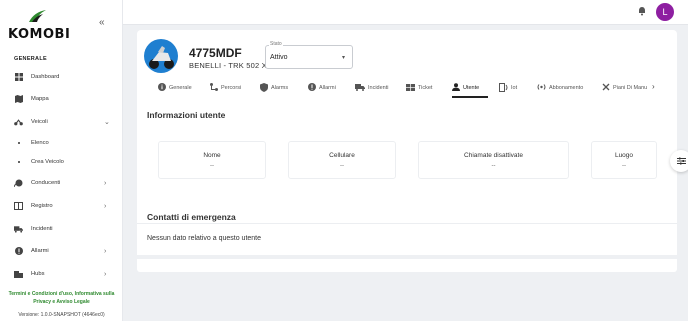 Image resolution: width=688 pixels, height=321 pixels. I want to click on sidebar-subitem-crea-veicolo: Crea Veicolo, so click(61, 162).